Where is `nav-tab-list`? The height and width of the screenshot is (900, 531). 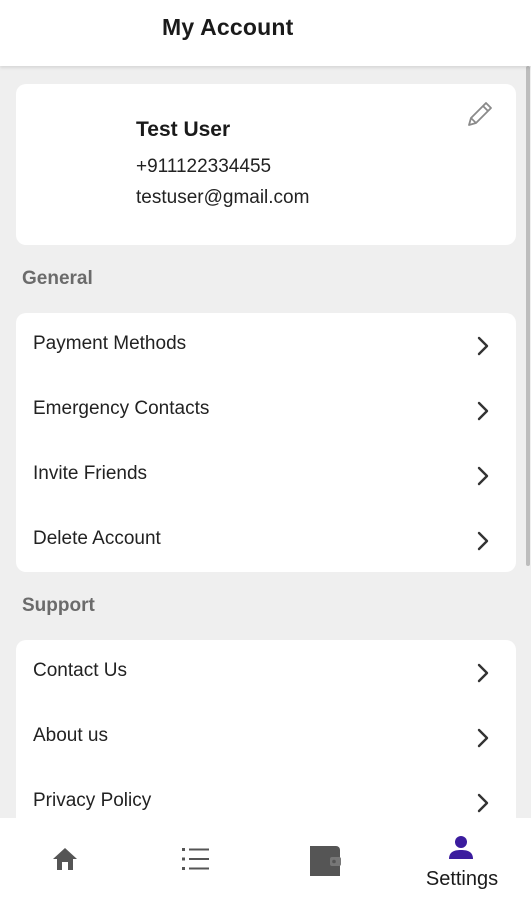
nav-tab-list is located at coordinates (198, 859).